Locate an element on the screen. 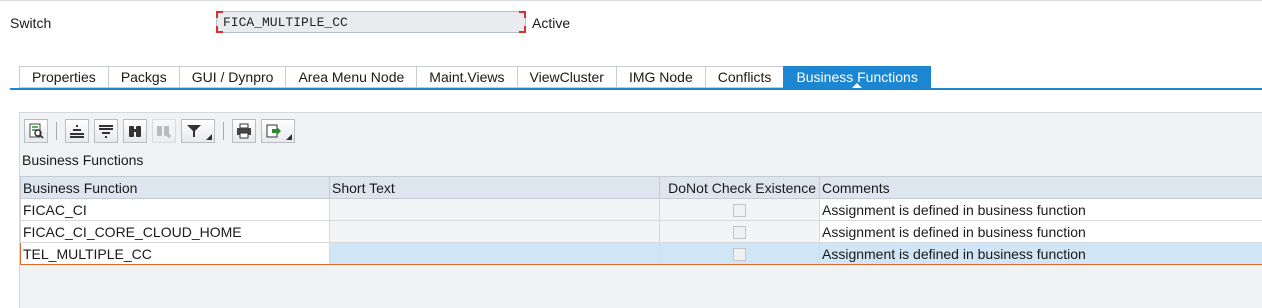 This screenshot has width=1262, height=308. export-button is located at coordinates (278, 131).